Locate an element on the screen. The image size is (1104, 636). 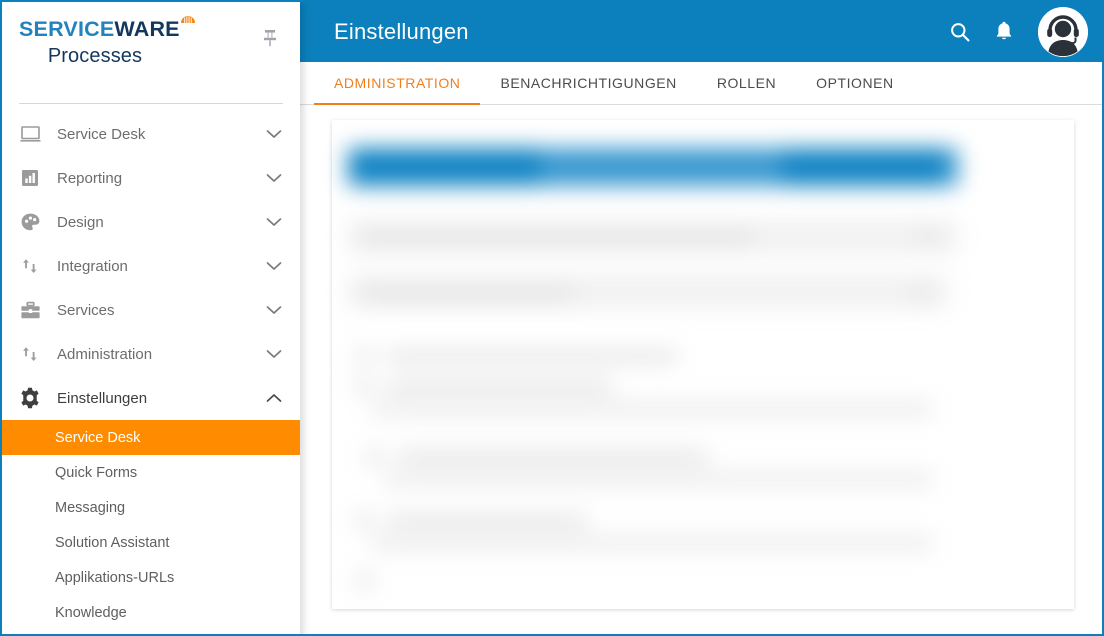
tab-benachrichtigungen: BENACHRICHTIGUNGEN is located at coordinates (588, 83).